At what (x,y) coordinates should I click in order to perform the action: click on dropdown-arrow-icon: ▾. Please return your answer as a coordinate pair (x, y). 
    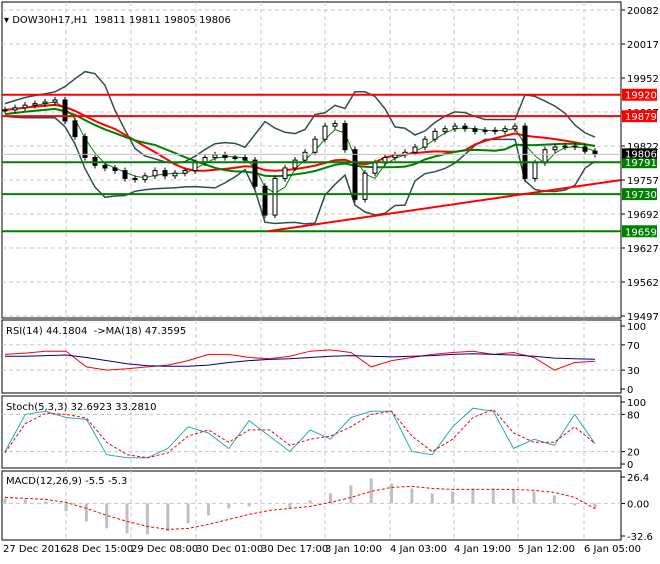
    Looking at the image, I should click on (8, 20).